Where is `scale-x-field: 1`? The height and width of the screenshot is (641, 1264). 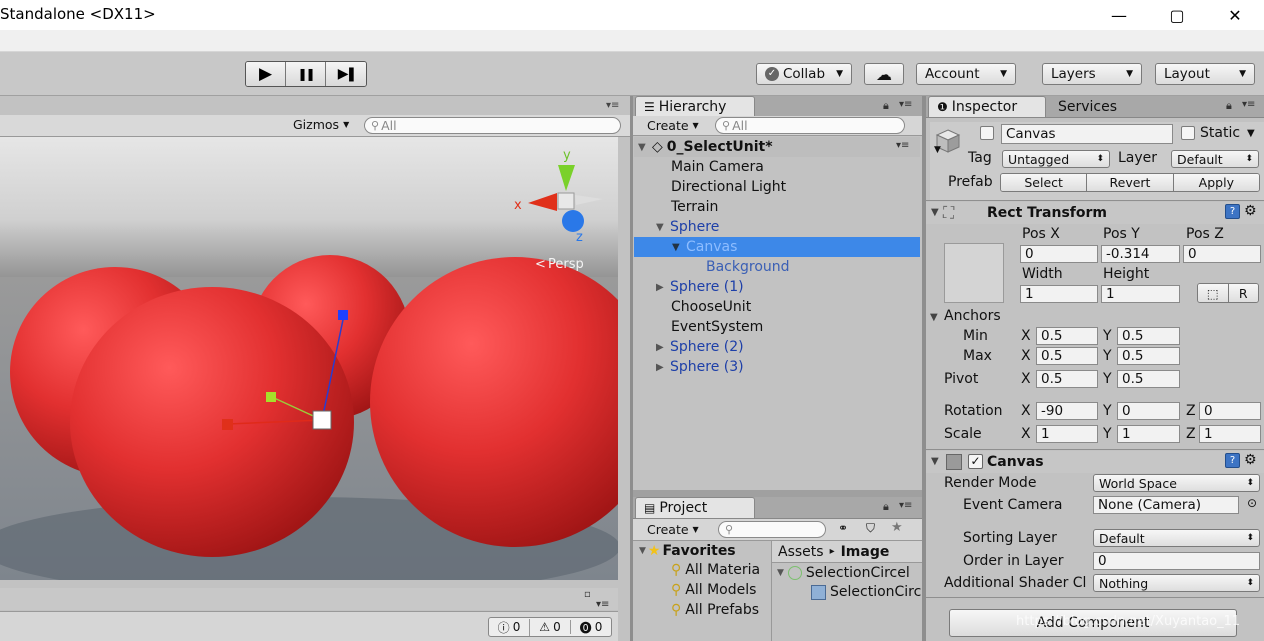 scale-x-field: 1 is located at coordinates (1067, 434).